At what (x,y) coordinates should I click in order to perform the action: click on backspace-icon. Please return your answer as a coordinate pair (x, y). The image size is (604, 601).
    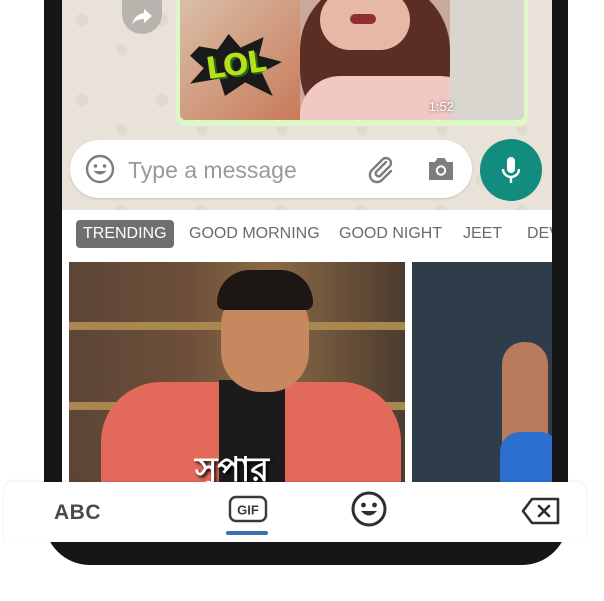
    Looking at the image, I should click on (541, 511).